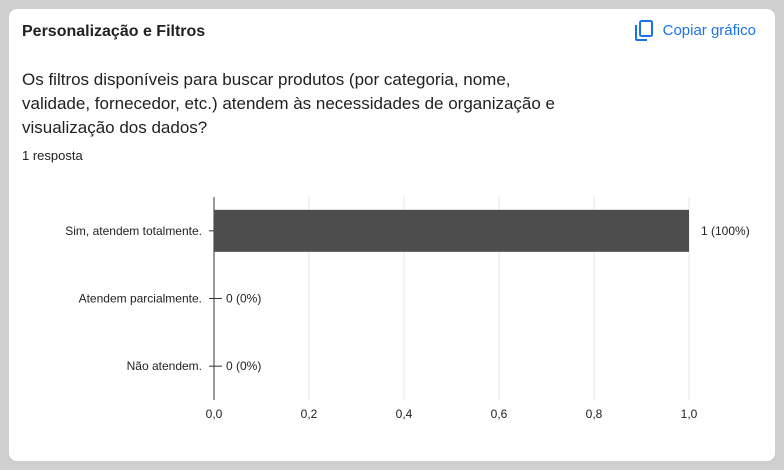 The height and width of the screenshot is (470, 784). What do you see at coordinates (404, 414) in the screenshot?
I see `x-tick-label: 0,4` at bounding box center [404, 414].